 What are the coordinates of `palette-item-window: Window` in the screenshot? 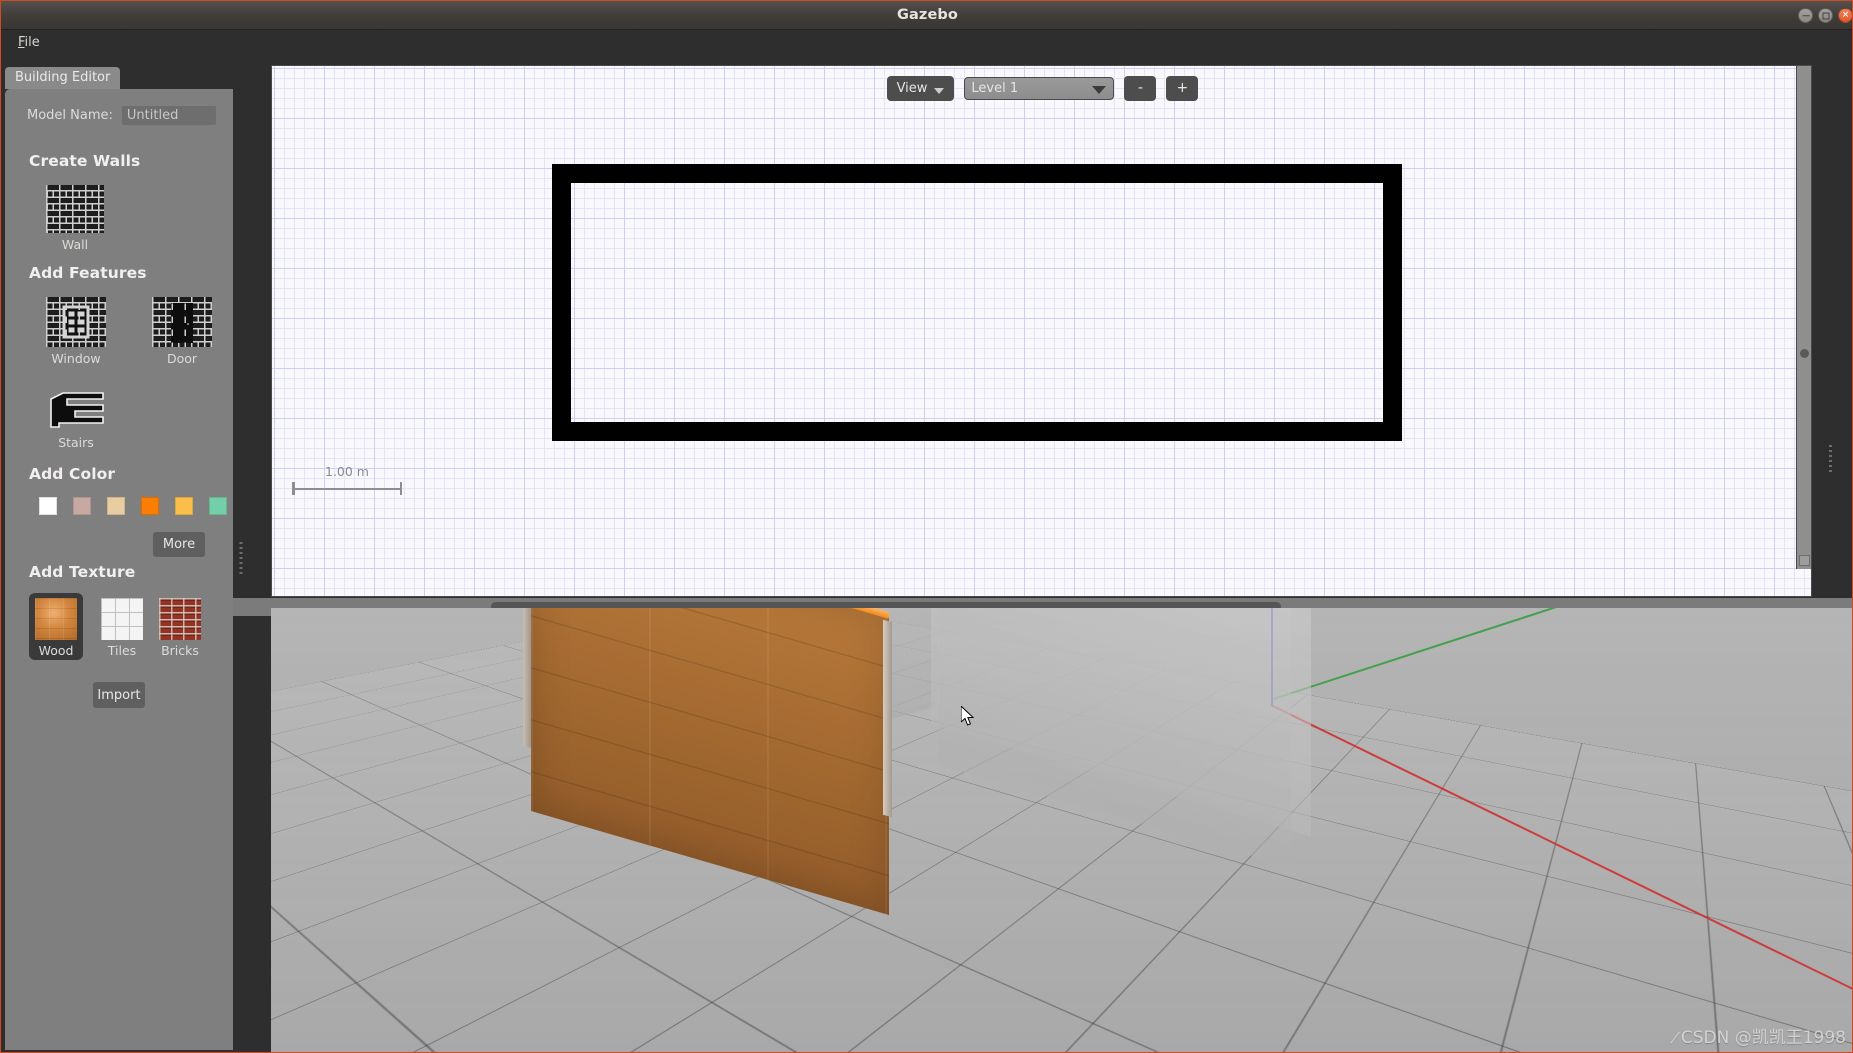 It's located at (76, 331).